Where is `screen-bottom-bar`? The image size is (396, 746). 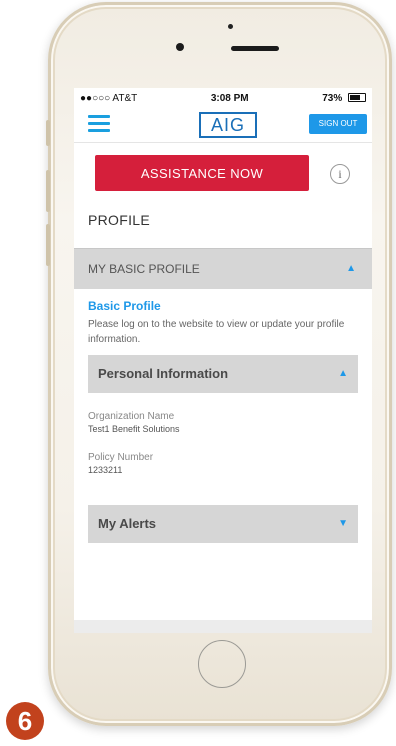
screen-bottom-bar is located at coordinates (223, 626).